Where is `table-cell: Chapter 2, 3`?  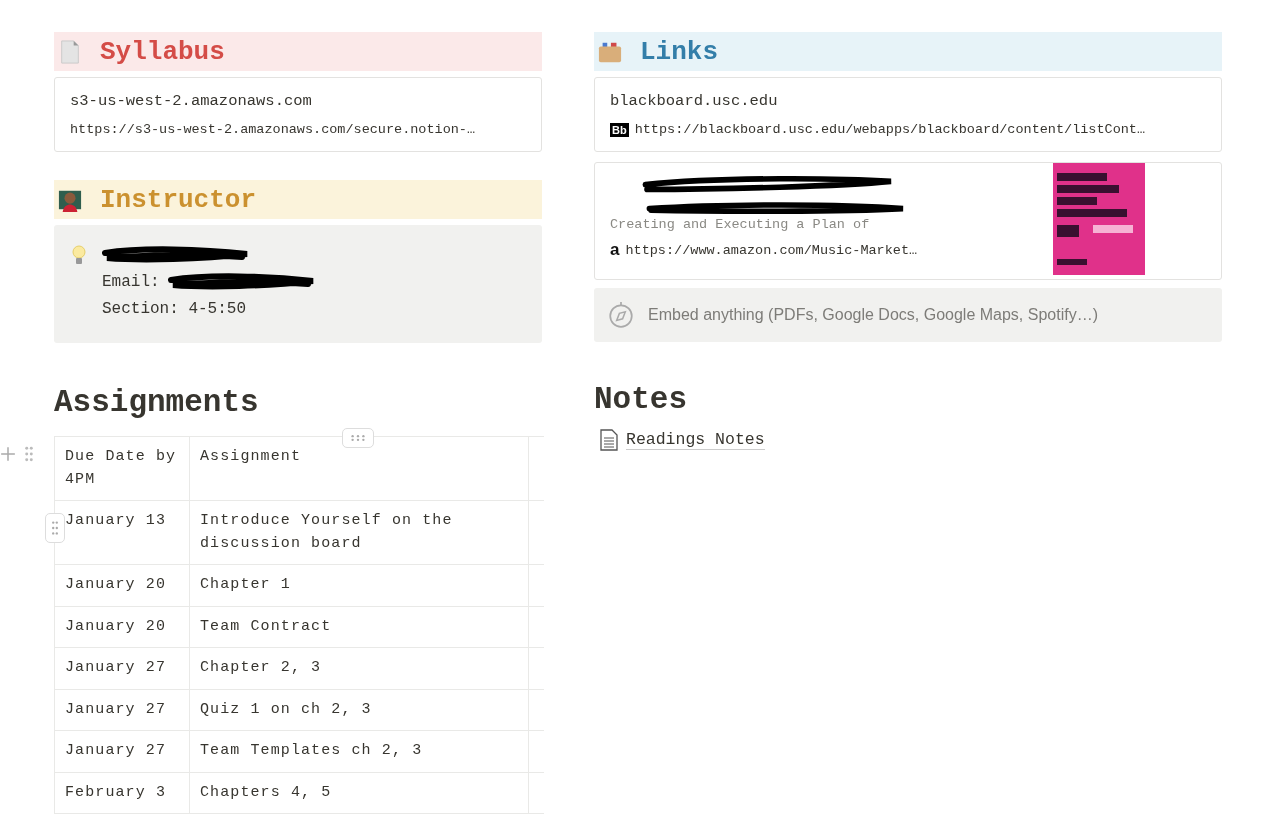 table-cell: Chapter 2, 3 is located at coordinates (359, 668).